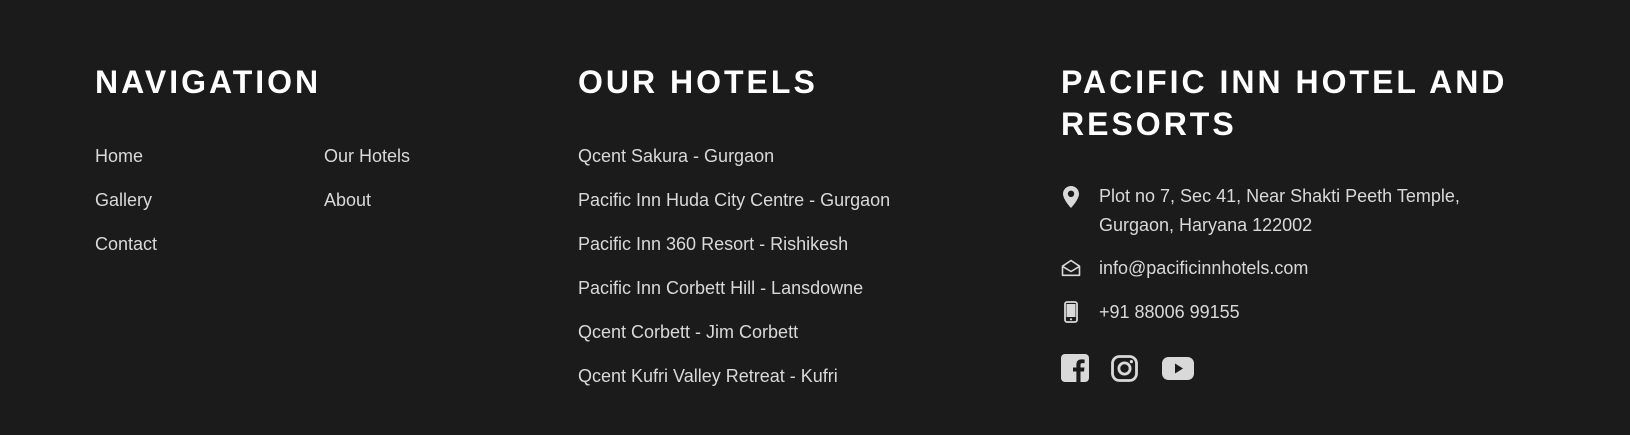 The width and height of the screenshot is (1630, 435). What do you see at coordinates (208, 82) in the screenshot?
I see `navigation-heading: NAVIGATION` at bounding box center [208, 82].